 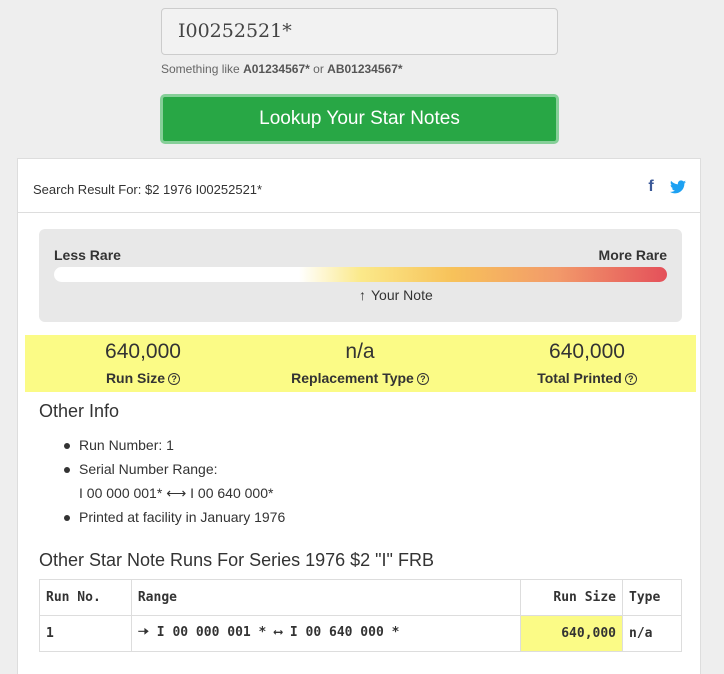 What do you see at coordinates (362, 295) in the screenshot?
I see `arrow-up-icon: ↑` at bounding box center [362, 295].